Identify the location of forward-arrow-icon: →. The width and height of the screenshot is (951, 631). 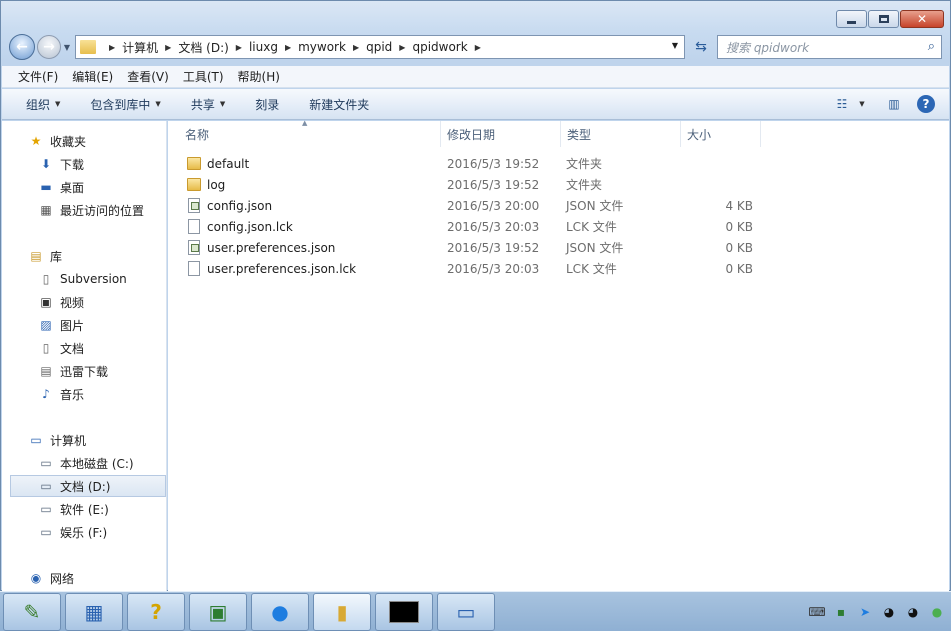
(49, 47).